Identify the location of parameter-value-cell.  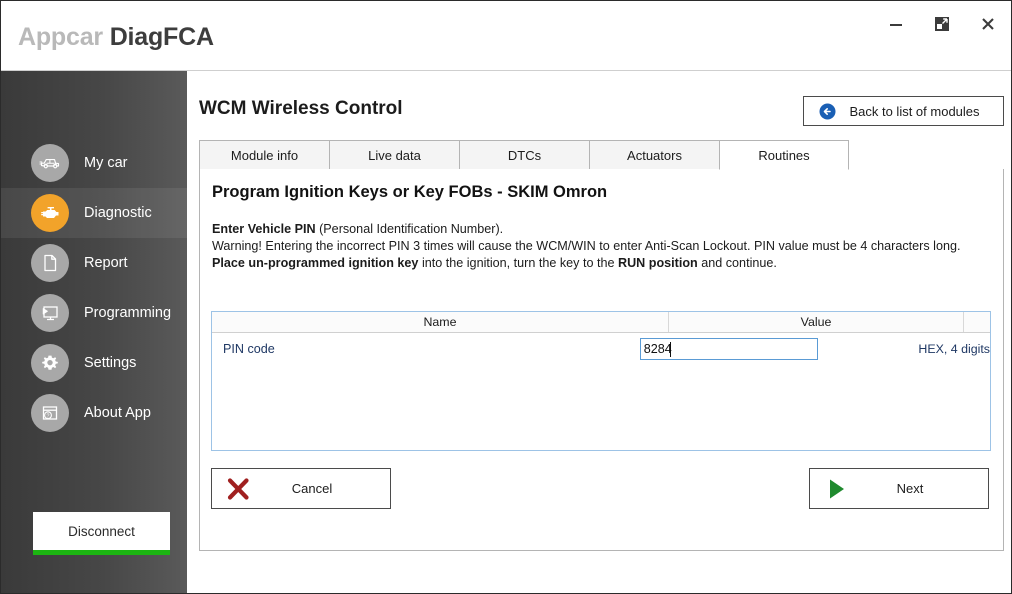
(774, 349).